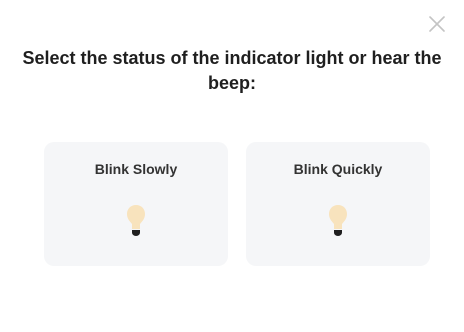  Describe the element at coordinates (136, 204) in the screenshot. I see `option-blink-slowly: Blink Slowly` at that location.